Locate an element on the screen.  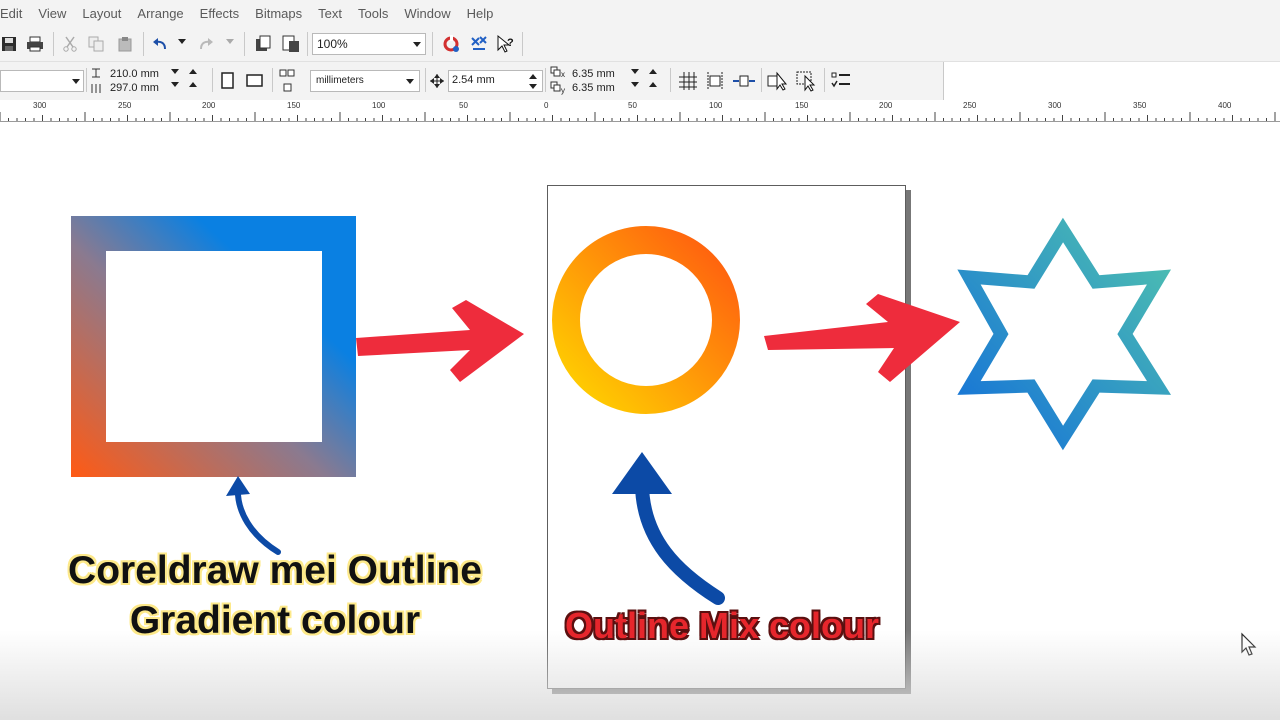
red-arrow-left is located at coordinates (440, 341).